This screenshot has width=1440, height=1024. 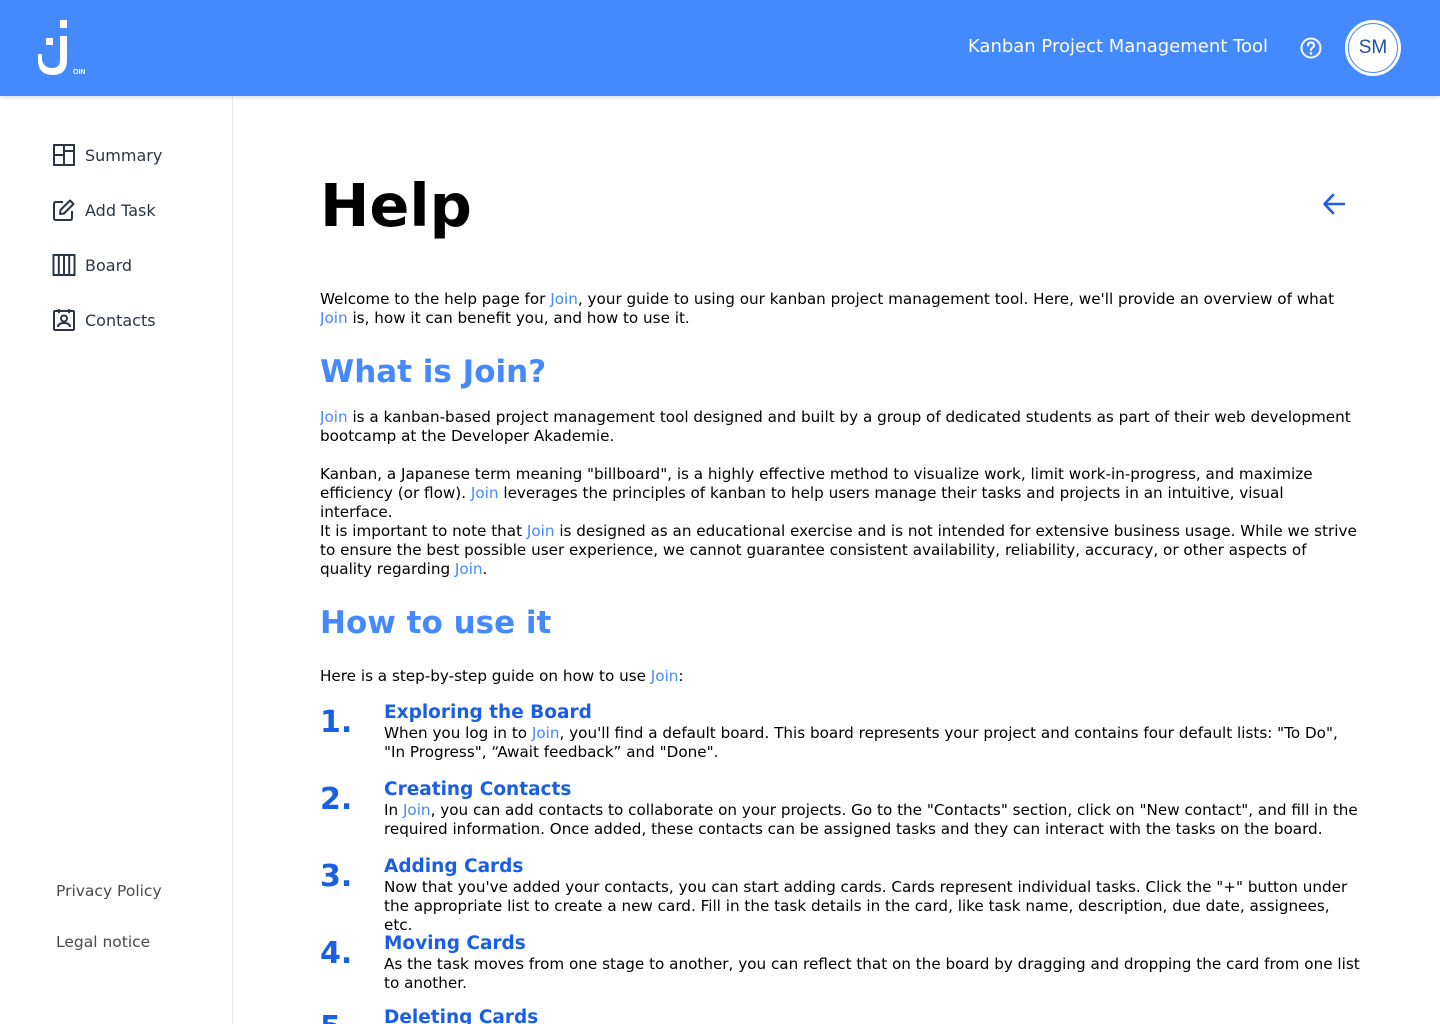 I want to click on help-icon, so click(x=1311, y=48).